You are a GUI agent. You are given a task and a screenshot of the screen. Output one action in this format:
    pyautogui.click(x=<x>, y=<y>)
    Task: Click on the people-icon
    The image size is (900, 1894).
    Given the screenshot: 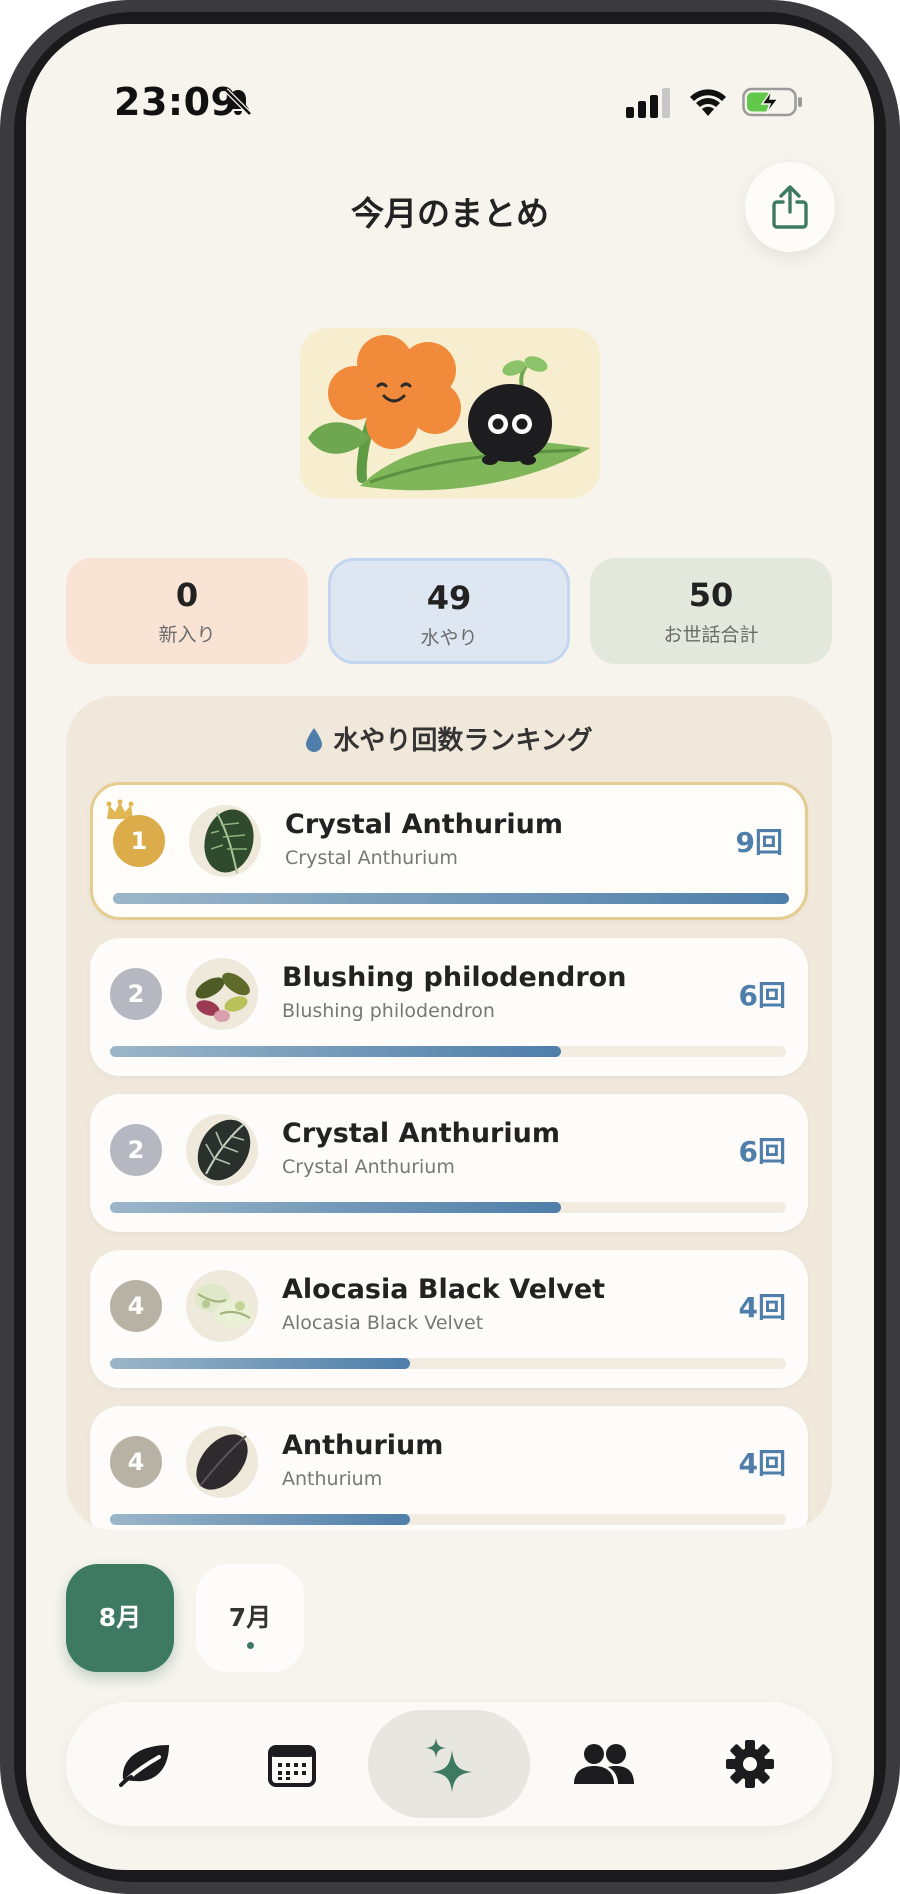 What is the action you would take?
    pyautogui.click(x=604, y=1764)
    